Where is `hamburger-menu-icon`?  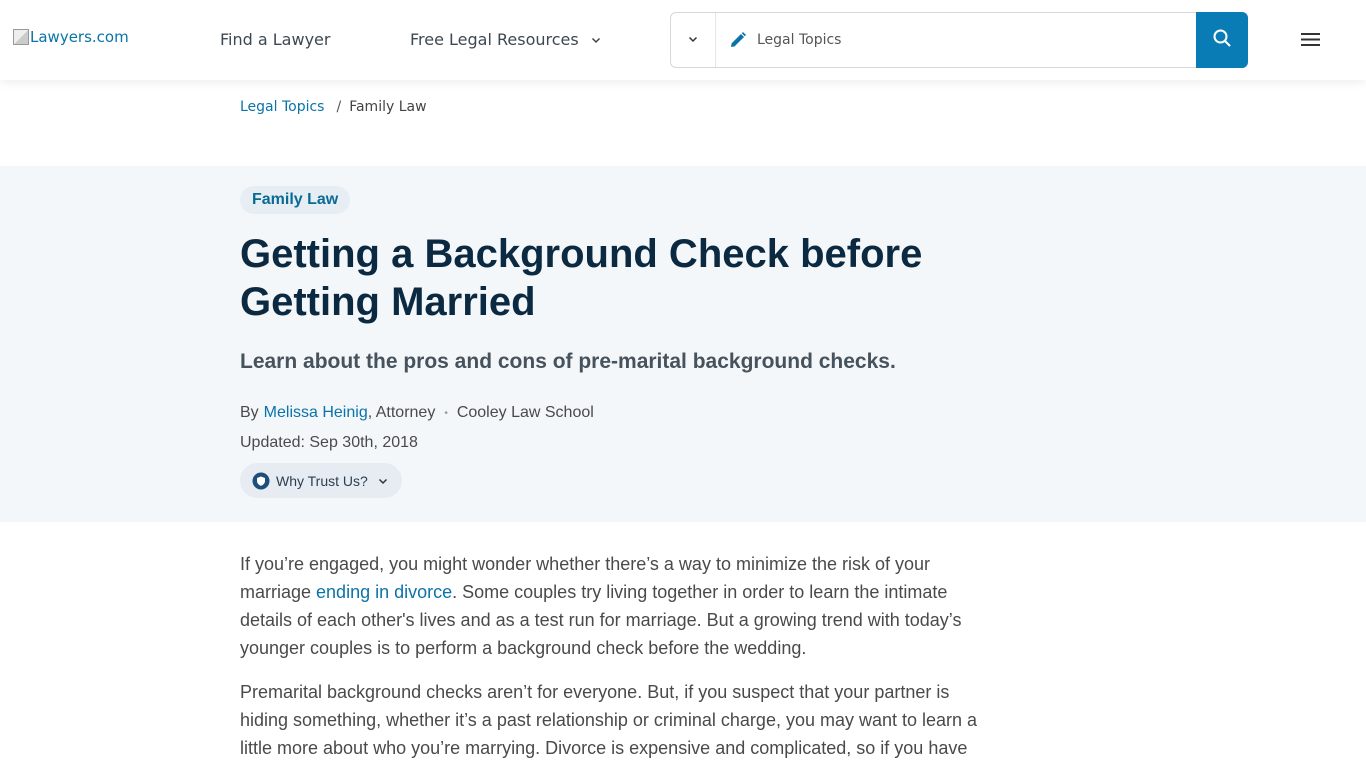 hamburger-menu-icon is located at coordinates (1311, 43).